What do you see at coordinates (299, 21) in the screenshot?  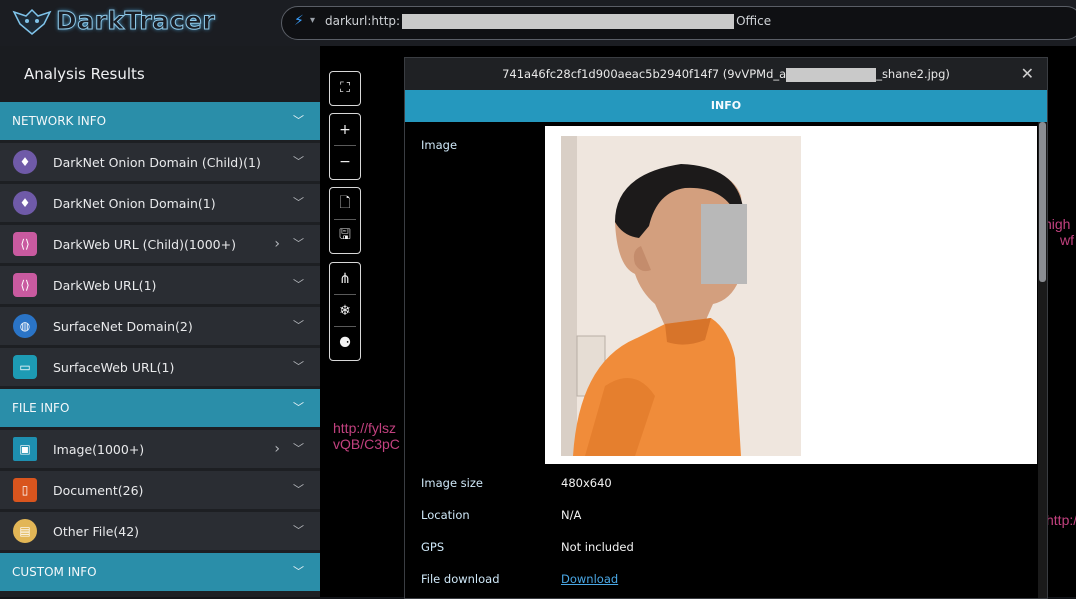 I see `bolt-icon: ⚡` at bounding box center [299, 21].